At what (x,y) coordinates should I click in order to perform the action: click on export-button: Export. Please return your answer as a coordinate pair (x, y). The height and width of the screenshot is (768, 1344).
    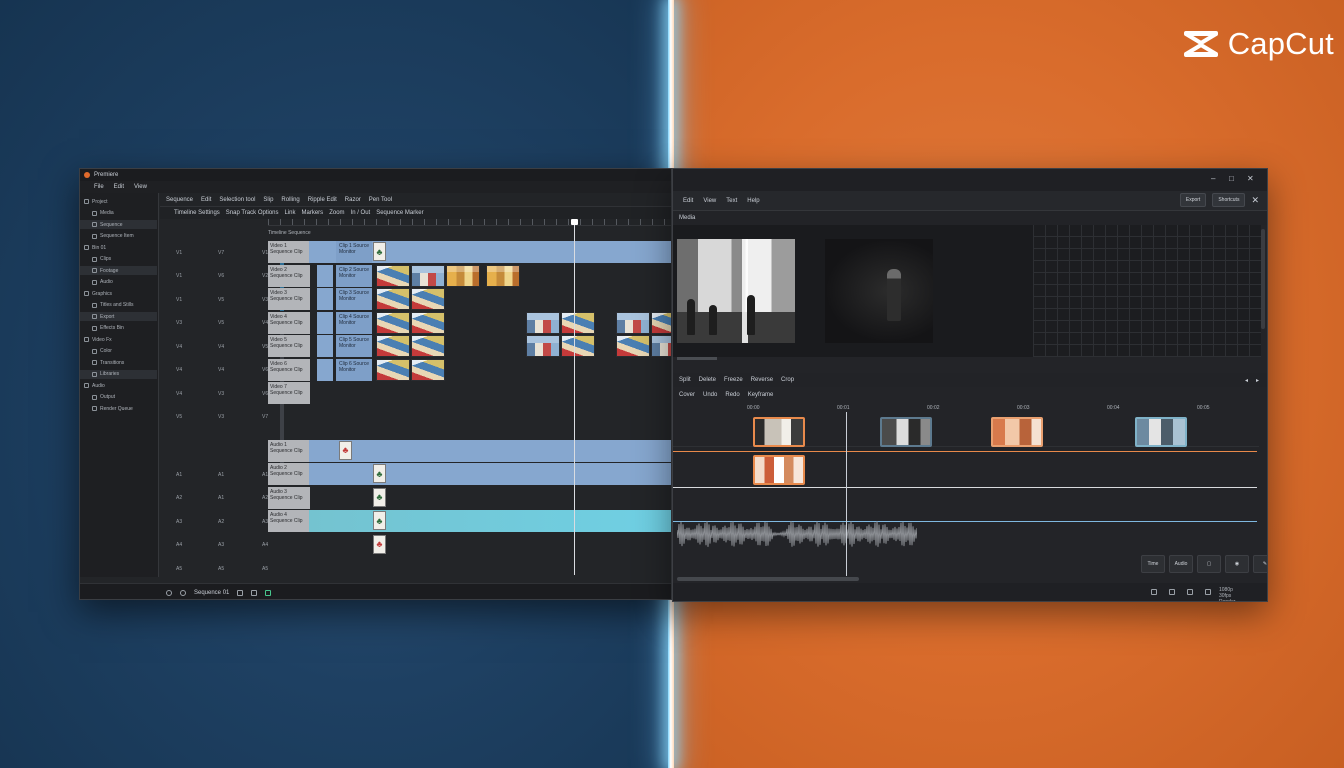
    Looking at the image, I should click on (1193, 200).